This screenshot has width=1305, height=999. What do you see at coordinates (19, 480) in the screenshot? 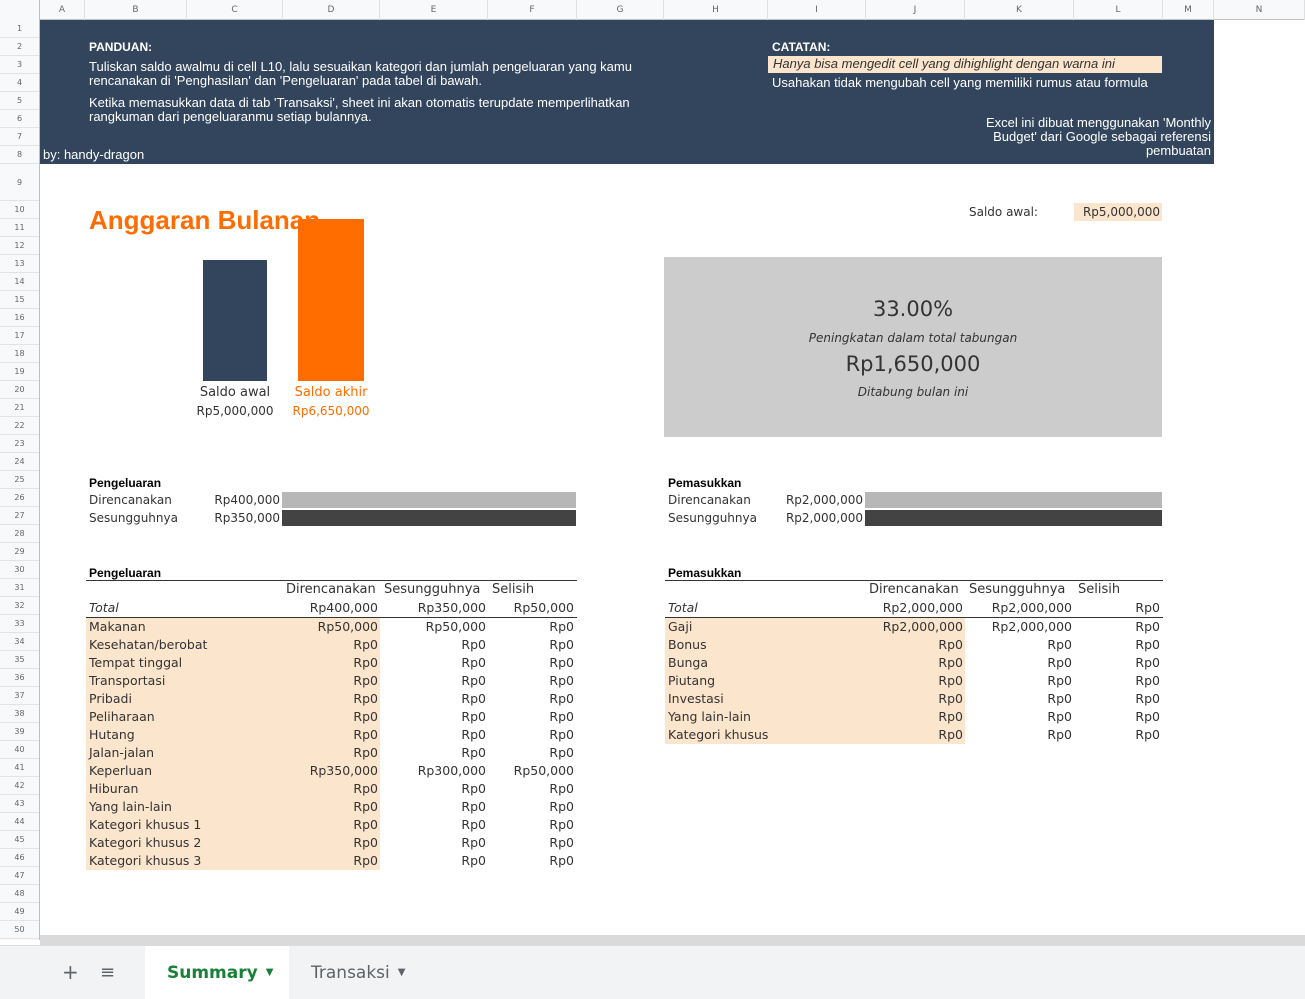
I see `row-header-cell: 25` at bounding box center [19, 480].